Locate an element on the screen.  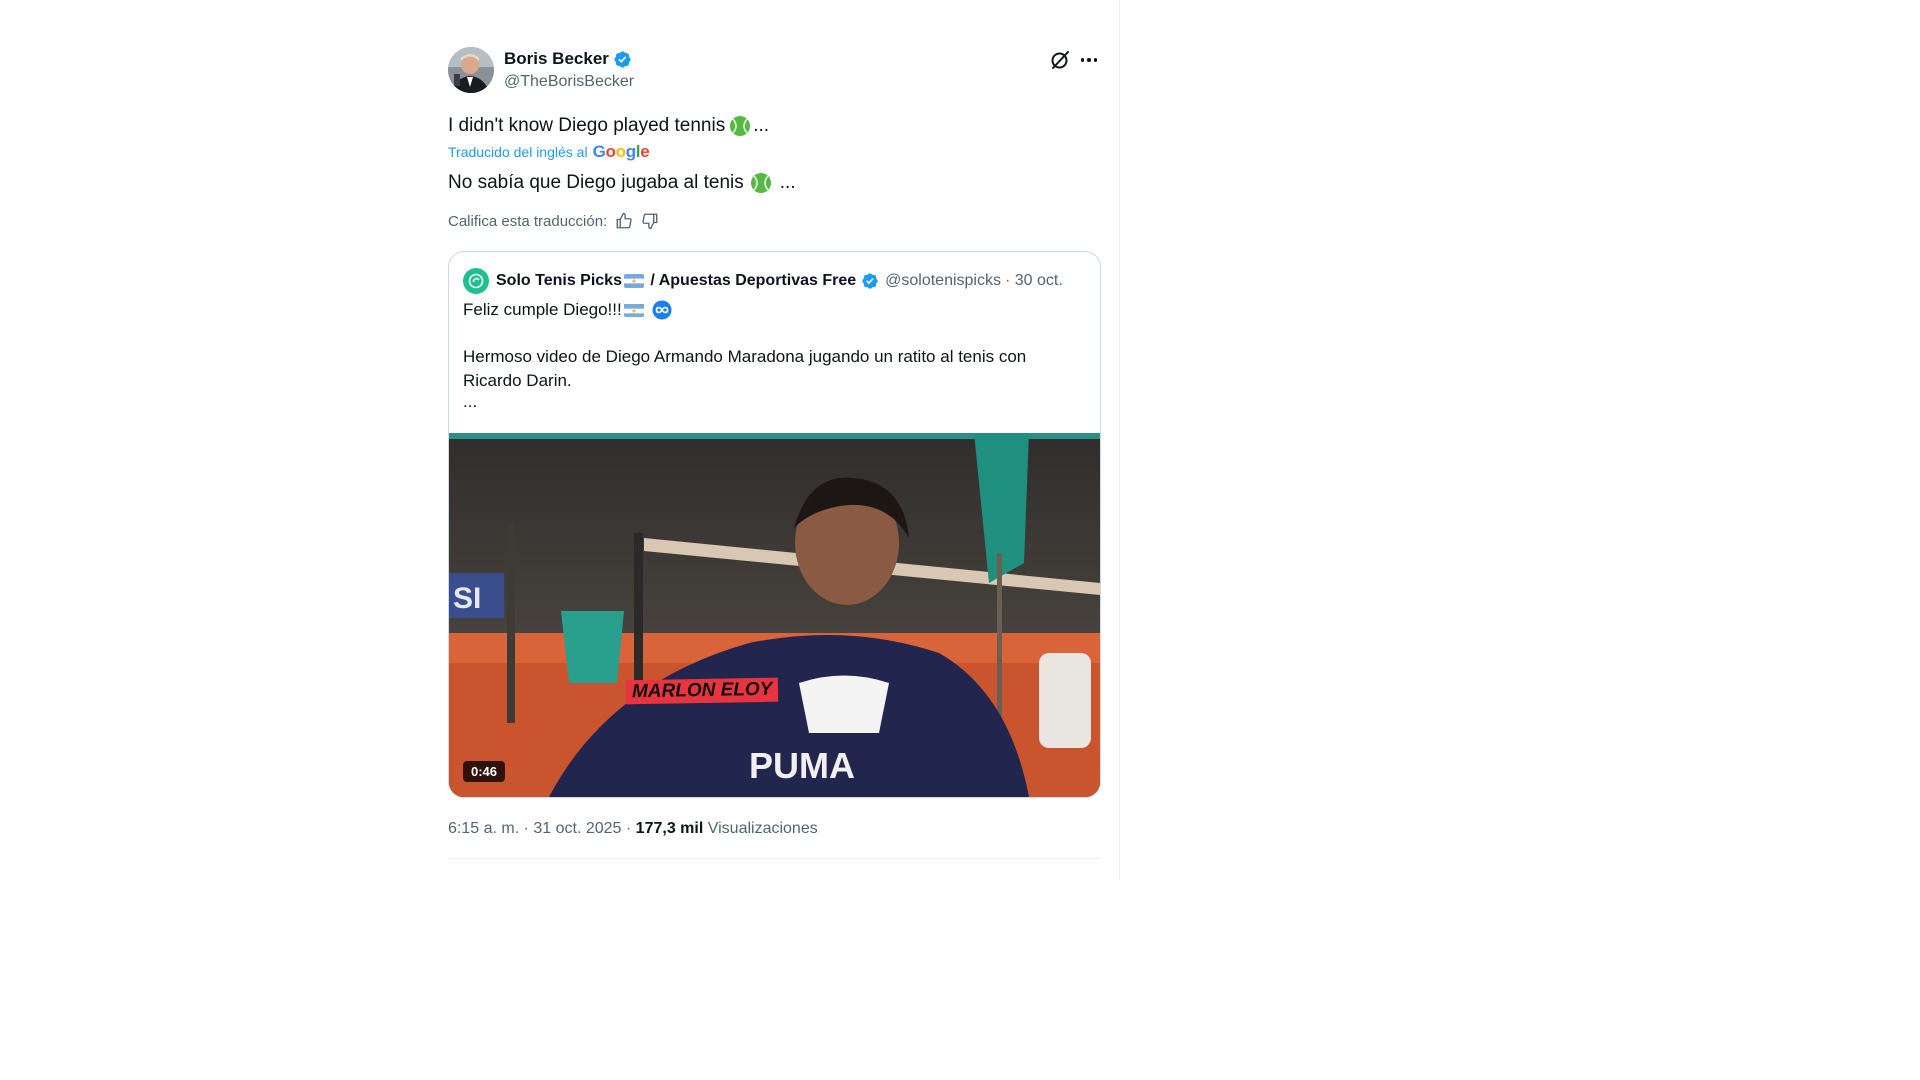
google-logo: Google is located at coordinates (621, 151).